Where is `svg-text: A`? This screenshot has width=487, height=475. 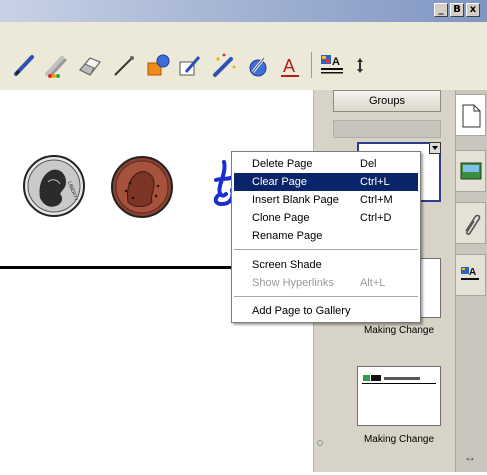
svg-text: A is located at coordinates (472, 272).